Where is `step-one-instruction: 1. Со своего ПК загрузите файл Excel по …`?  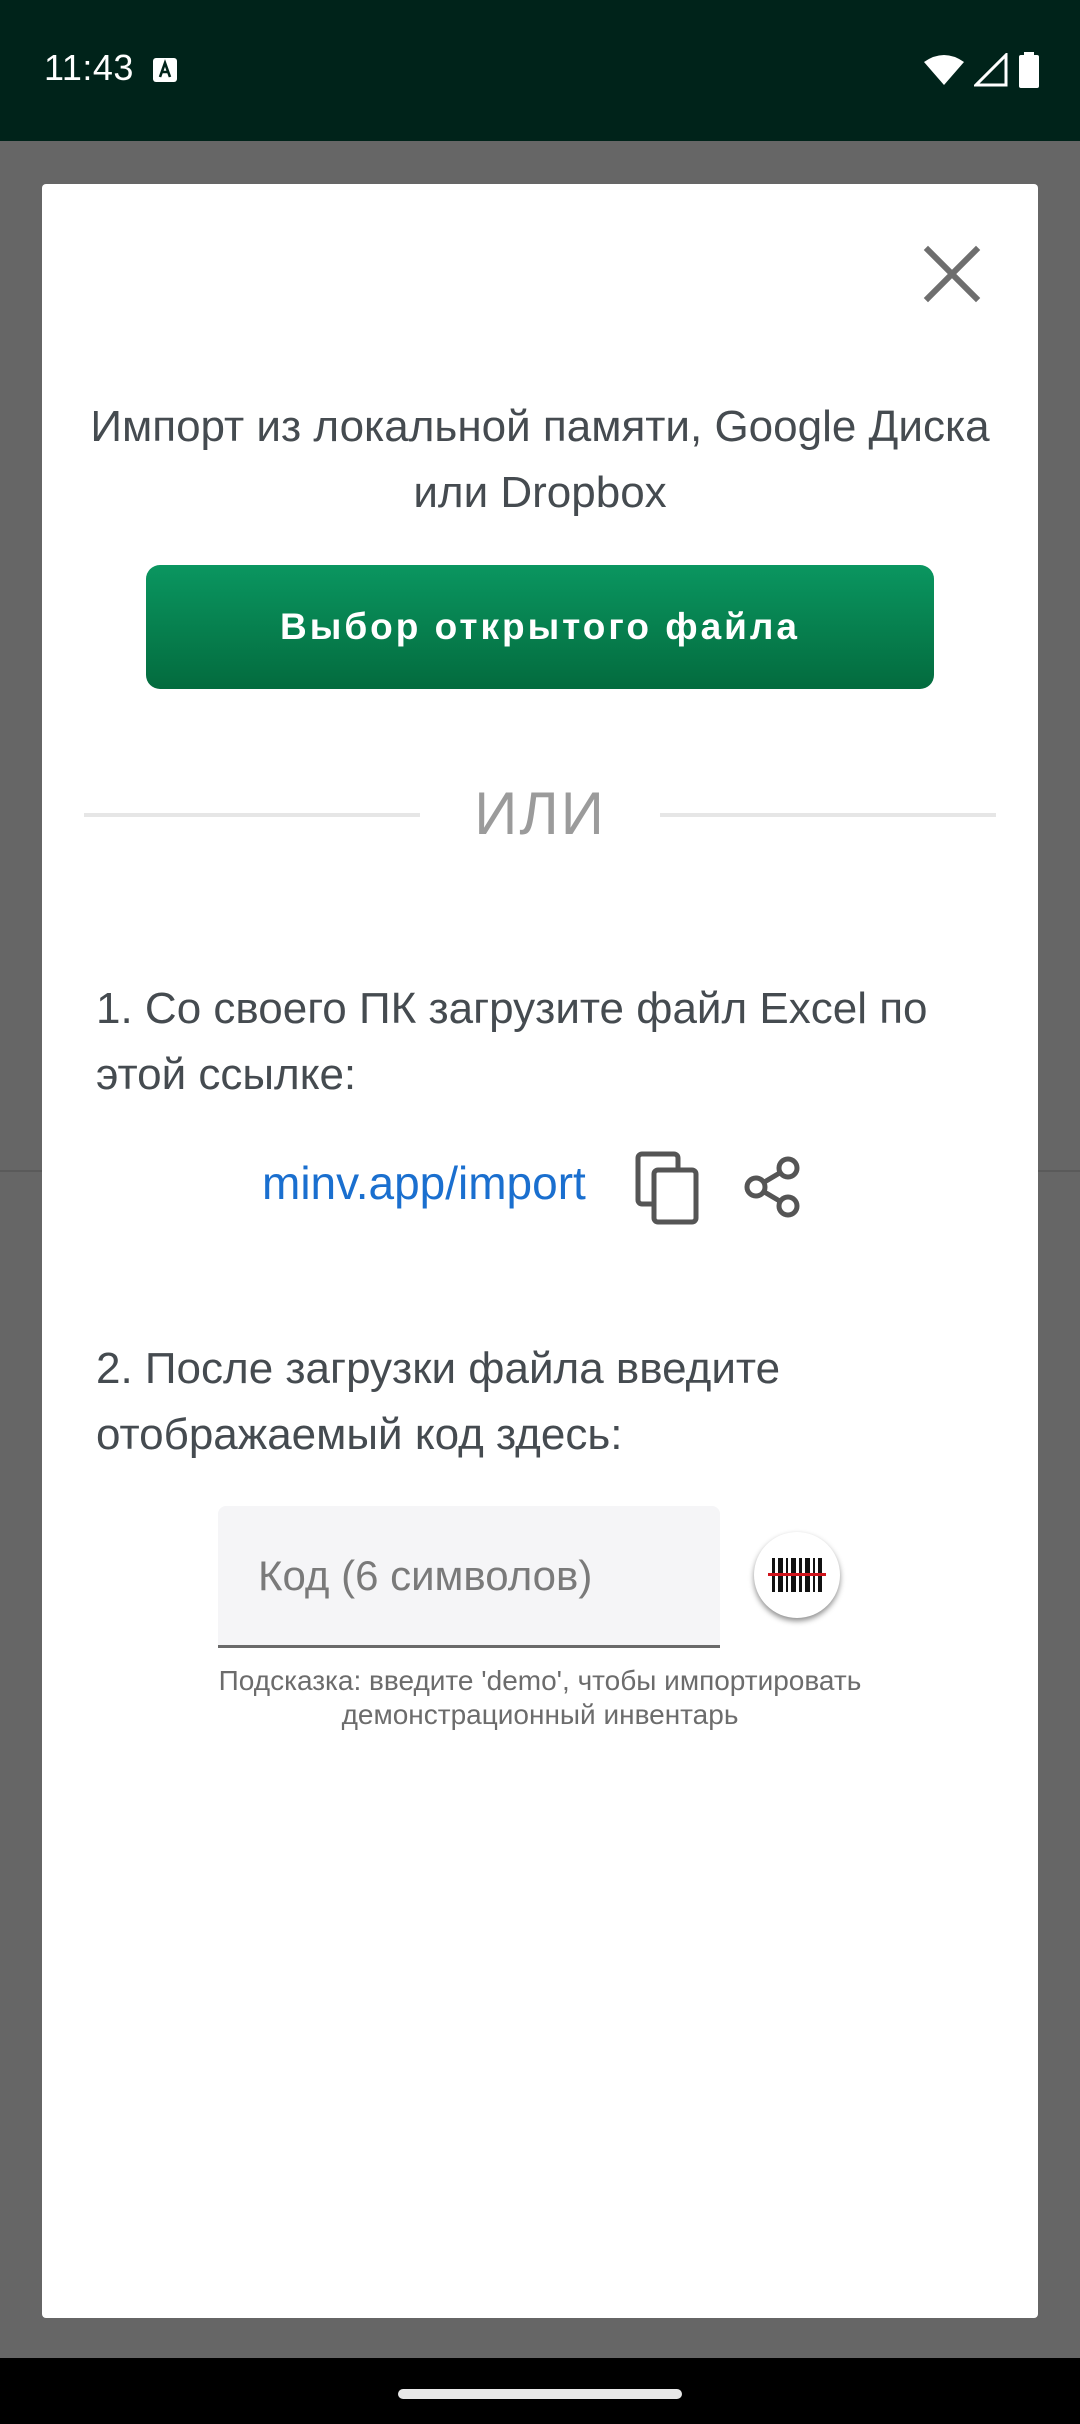 step-one-instruction: 1. Со своего ПК загрузите файл Excel по … is located at coordinates (512, 1041).